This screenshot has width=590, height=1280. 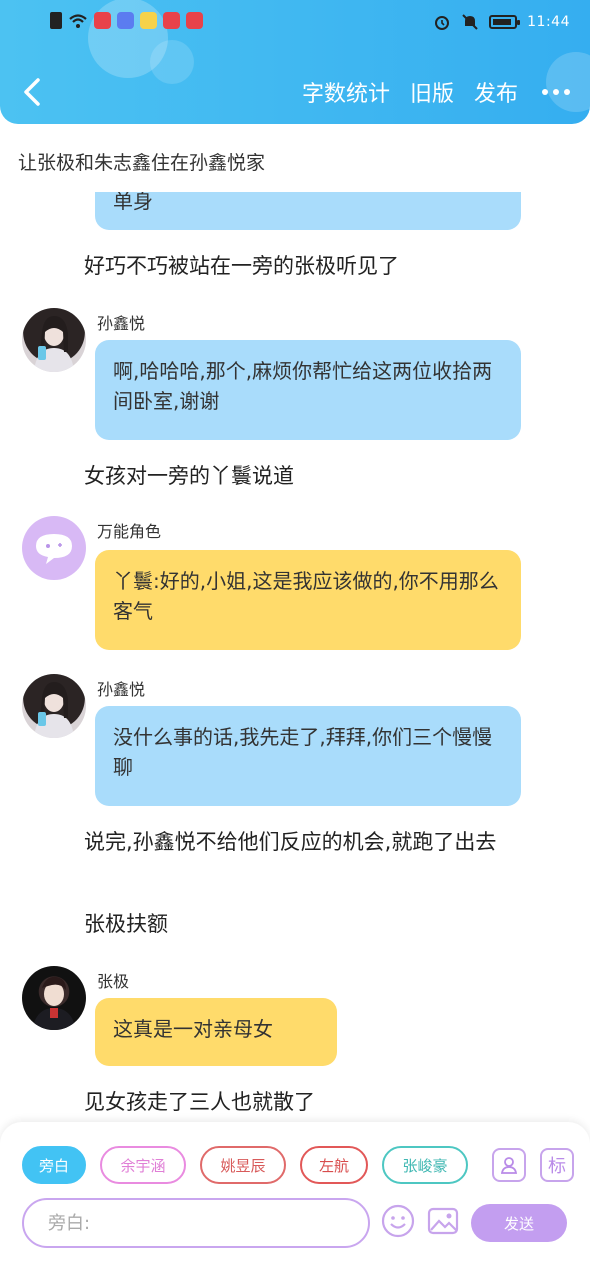 I want to click on role-chip-label: 左航, so click(x=333, y=1165).